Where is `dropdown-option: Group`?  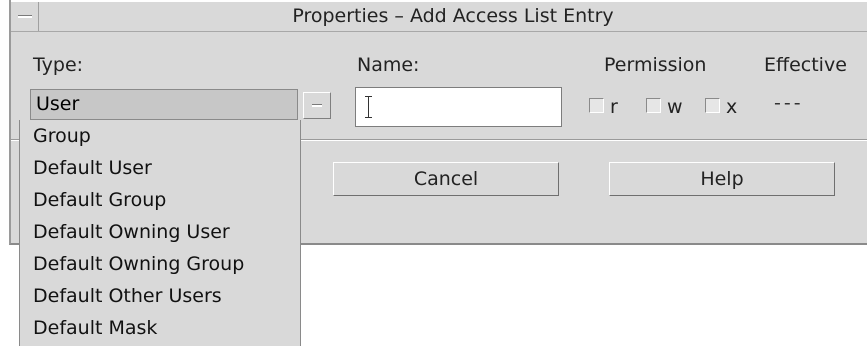
dropdown-option: Group is located at coordinates (62, 136).